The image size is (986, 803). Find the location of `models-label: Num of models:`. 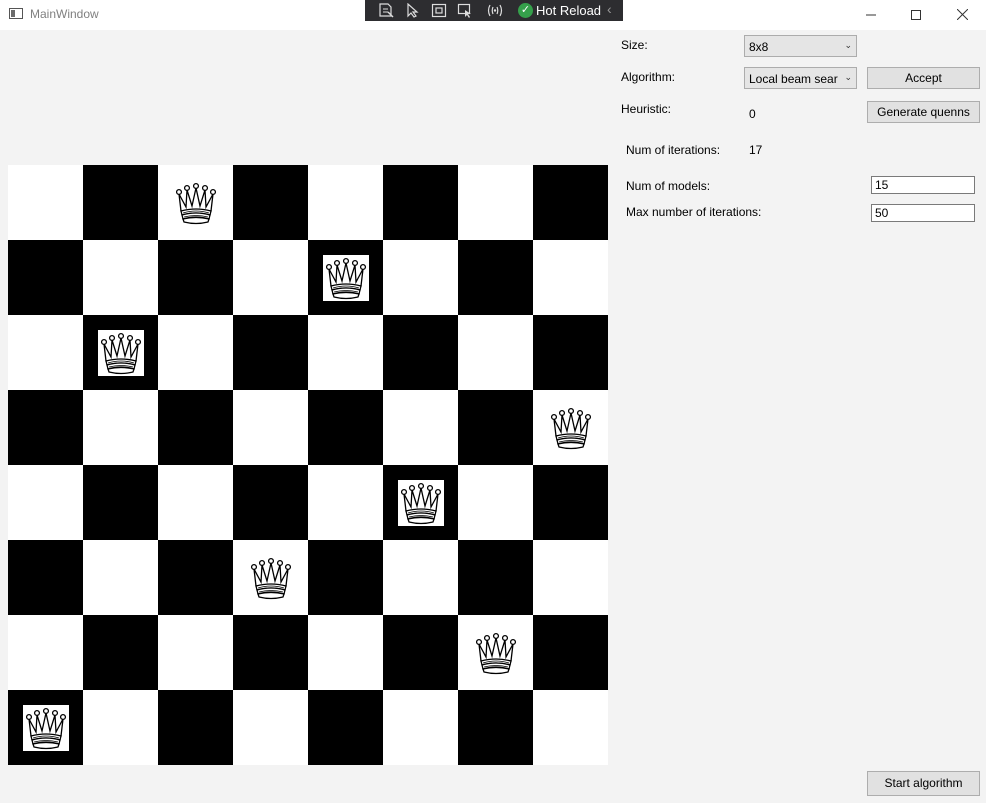

models-label: Num of models: is located at coordinates (668, 186).